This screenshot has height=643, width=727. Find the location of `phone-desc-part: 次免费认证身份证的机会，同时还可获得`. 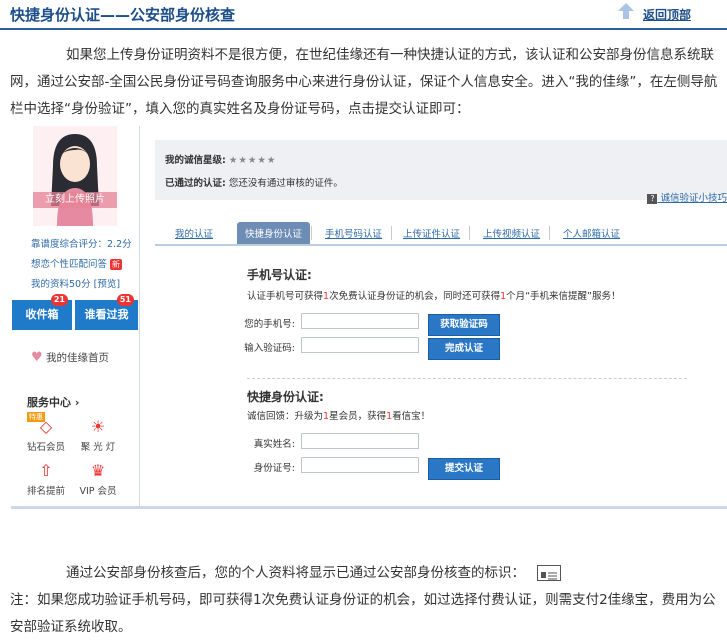

phone-desc-part: 次免费认证身份证的机会，同时还可获得 is located at coordinates (415, 296).